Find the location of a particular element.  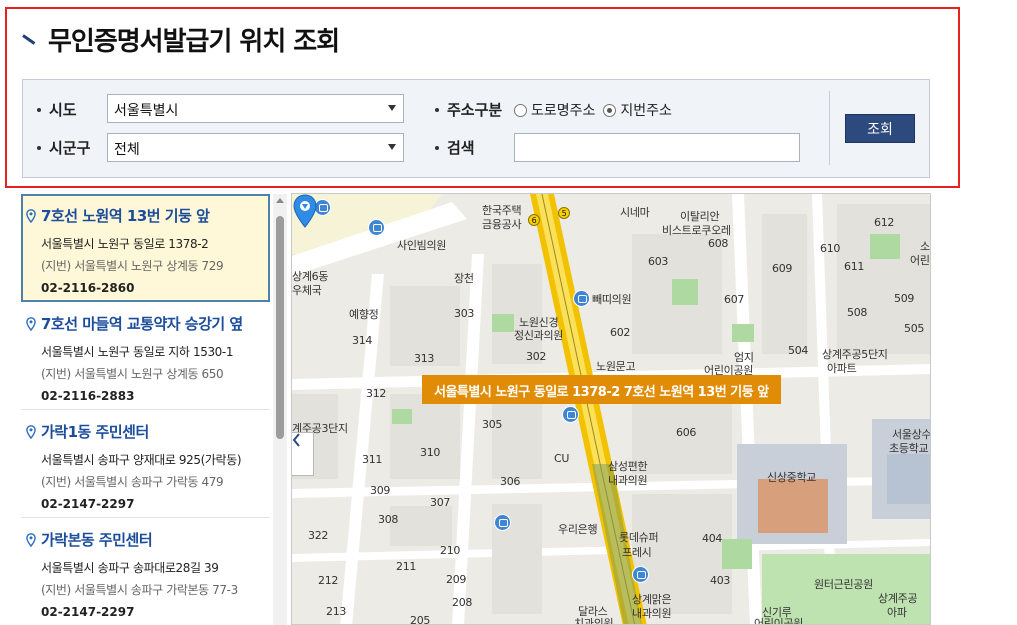

title-mark-icon is located at coordinates (30, 39).